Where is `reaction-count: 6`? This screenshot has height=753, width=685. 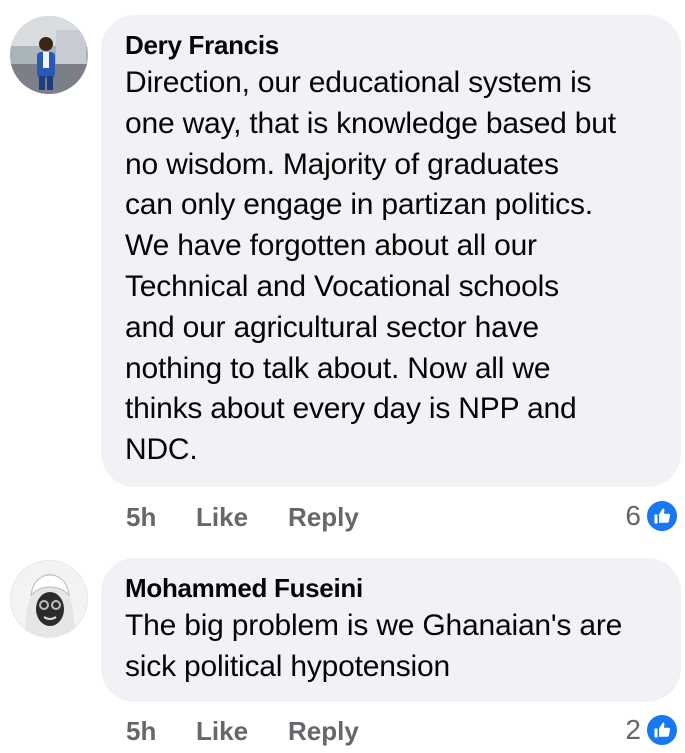 reaction-count: 6 is located at coordinates (633, 515).